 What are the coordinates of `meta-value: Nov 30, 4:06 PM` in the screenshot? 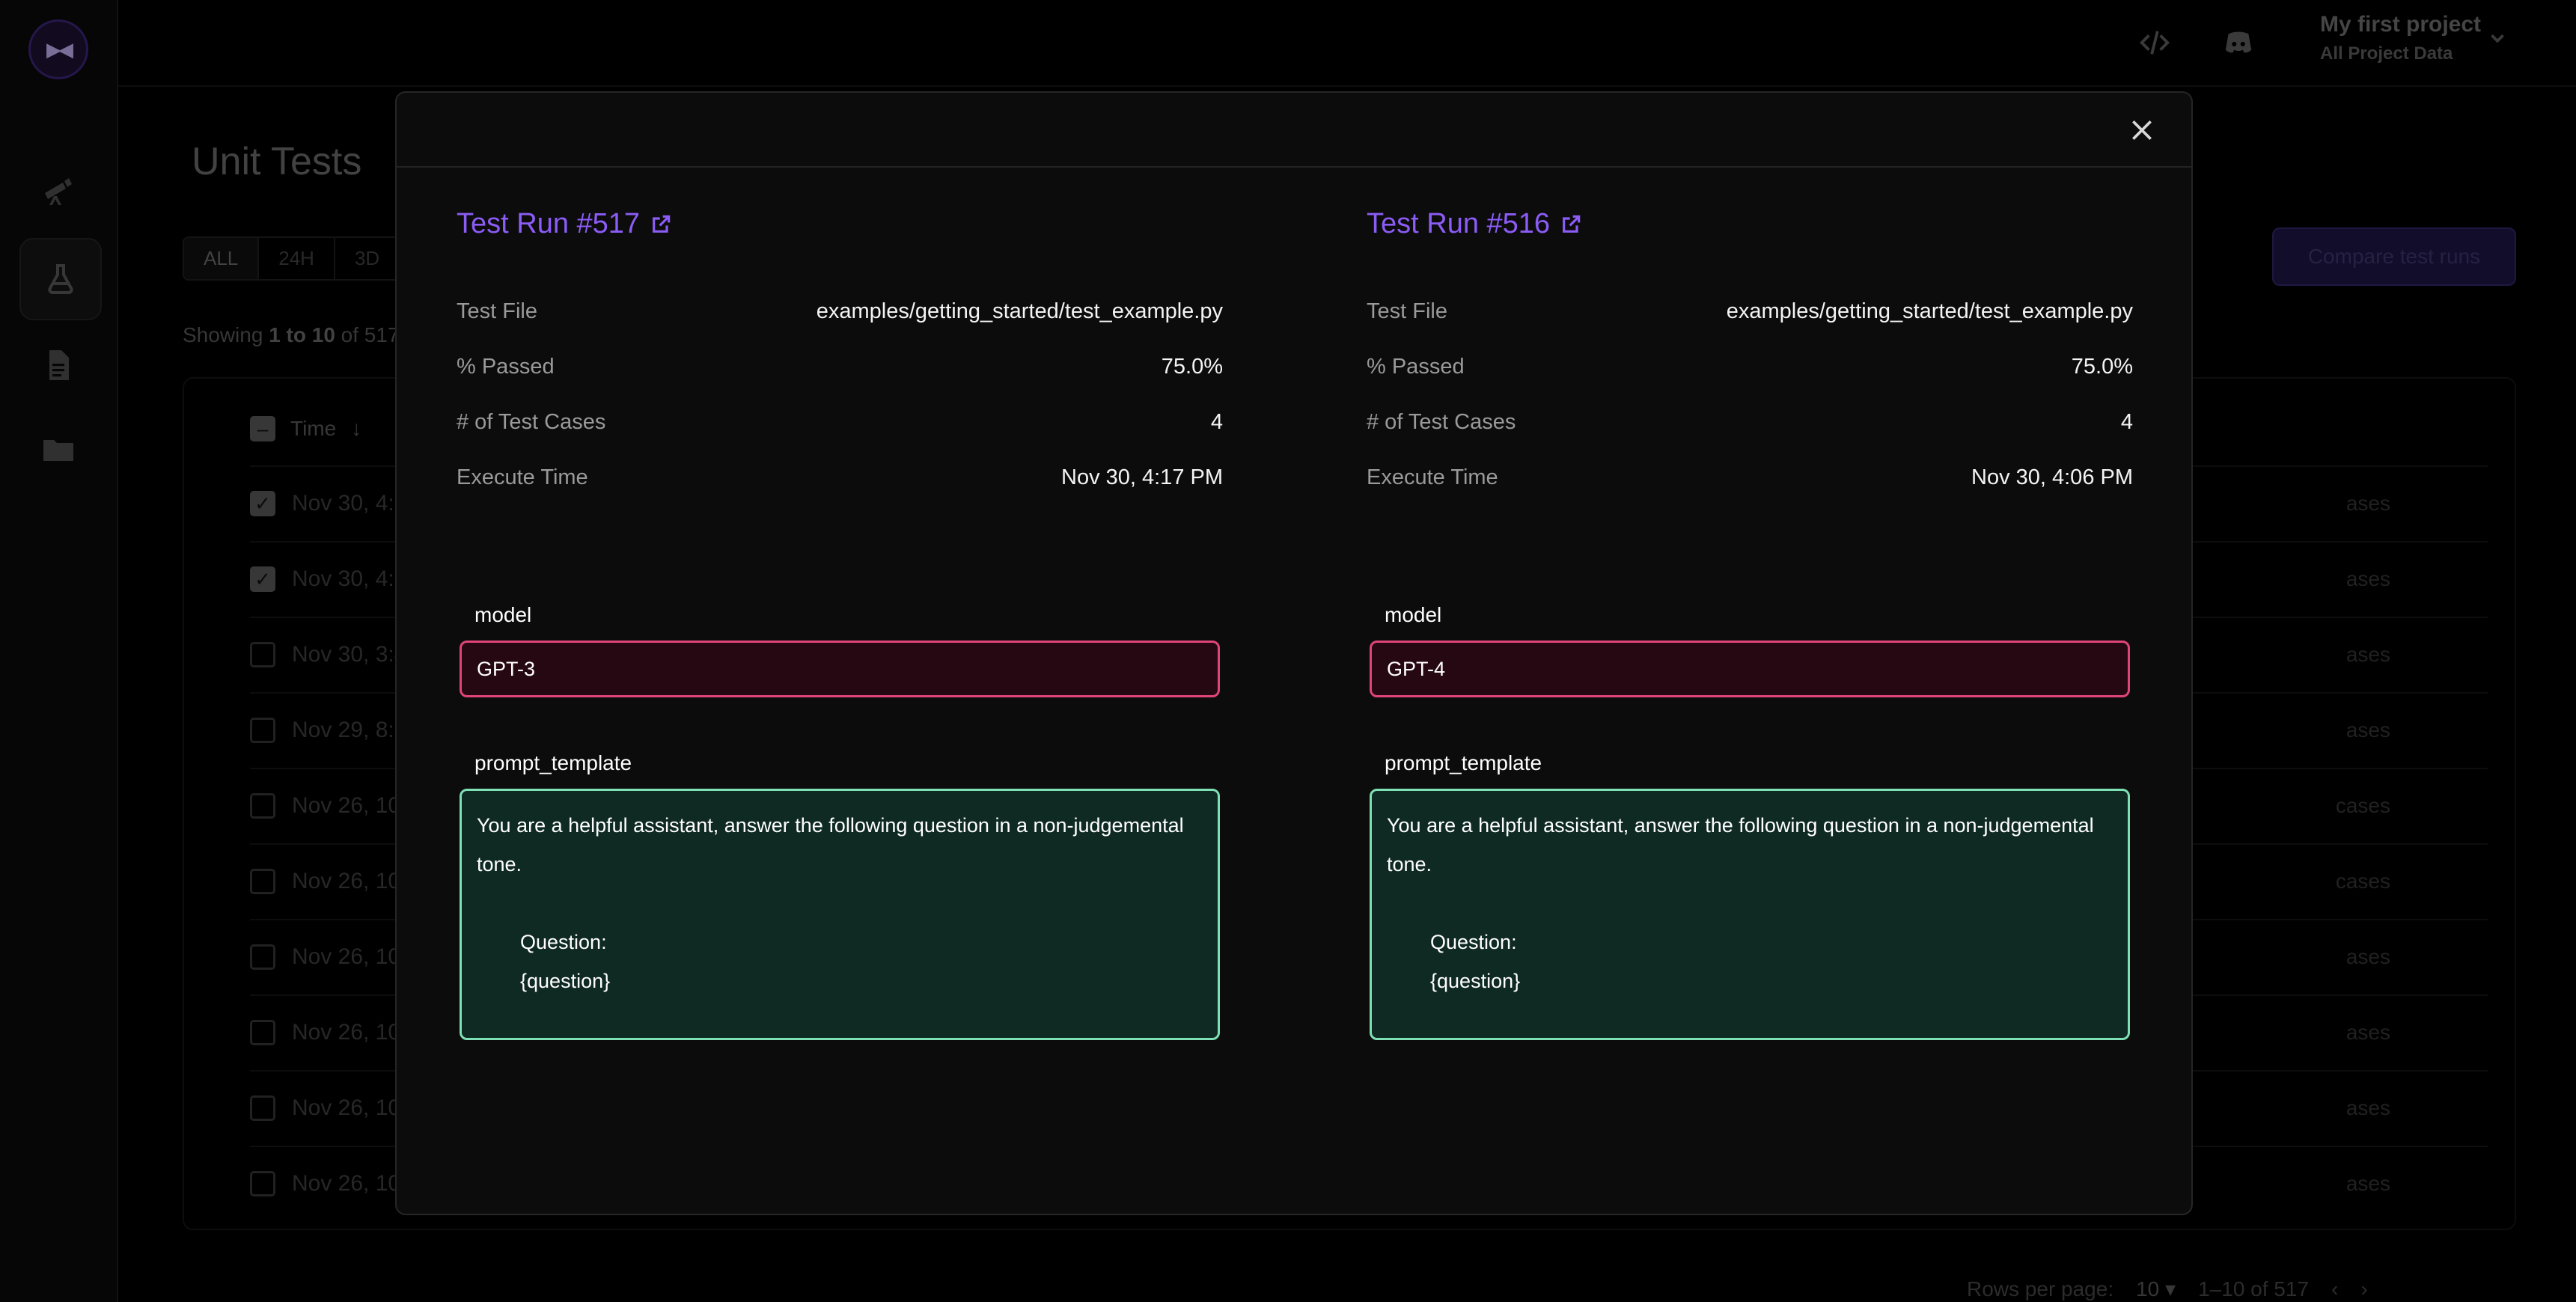 It's located at (2052, 477).